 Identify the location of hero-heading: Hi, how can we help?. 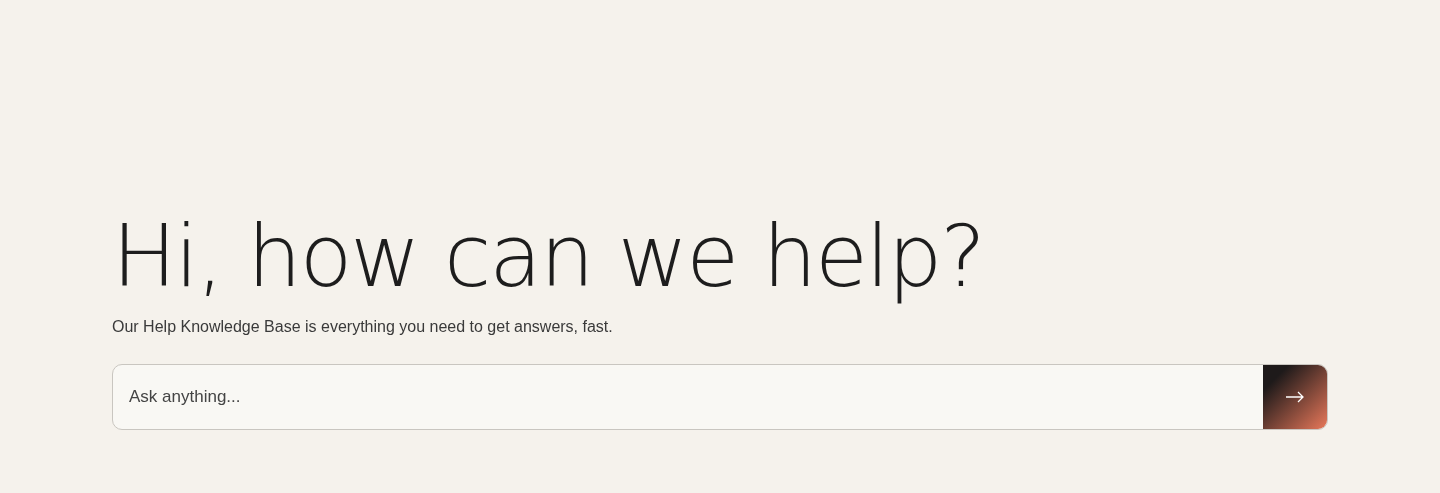
(548, 256).